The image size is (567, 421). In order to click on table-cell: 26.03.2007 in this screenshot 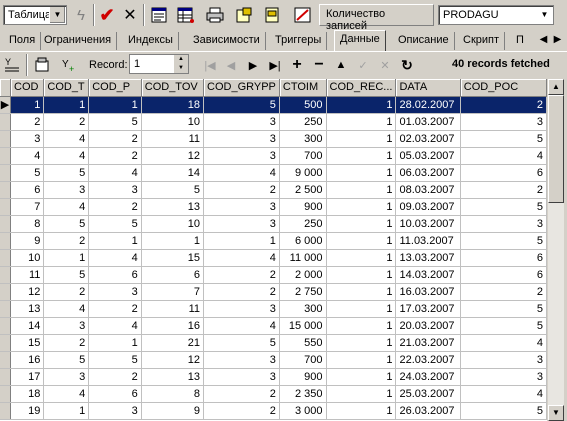, I will do `click(428, 411)`.